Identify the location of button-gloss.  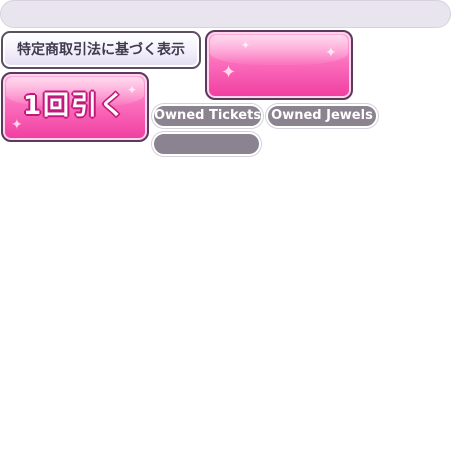
(279, 50).